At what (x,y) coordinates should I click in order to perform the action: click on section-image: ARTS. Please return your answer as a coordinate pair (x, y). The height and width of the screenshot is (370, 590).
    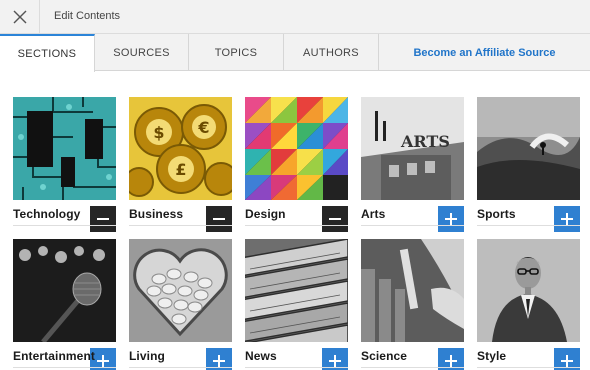
    Looking at the image, I should click on (412, 148).